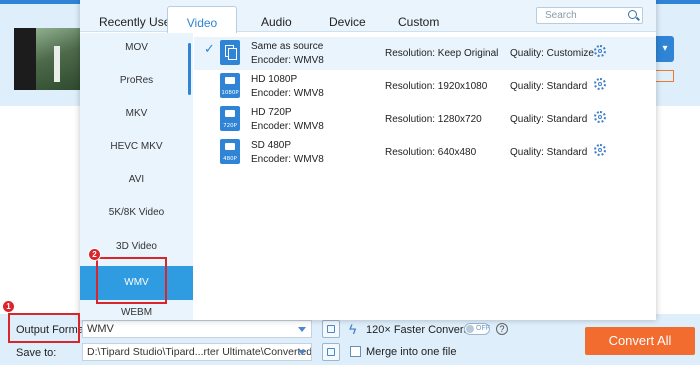  Describe the element at coordinates (44, 328) in the screenshot. I see `callout-box-output-format` at that location.